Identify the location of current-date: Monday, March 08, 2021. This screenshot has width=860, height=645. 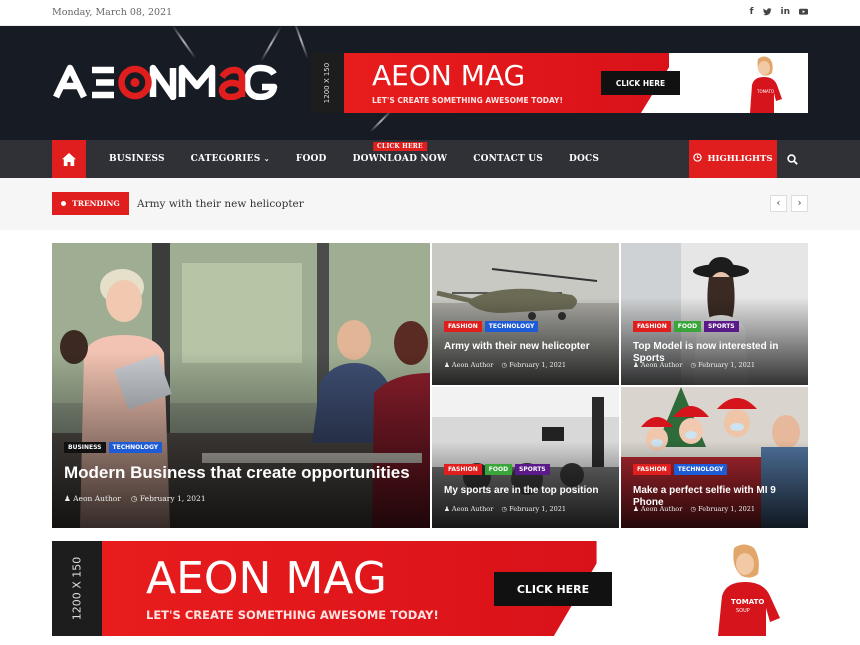
(112, 12).